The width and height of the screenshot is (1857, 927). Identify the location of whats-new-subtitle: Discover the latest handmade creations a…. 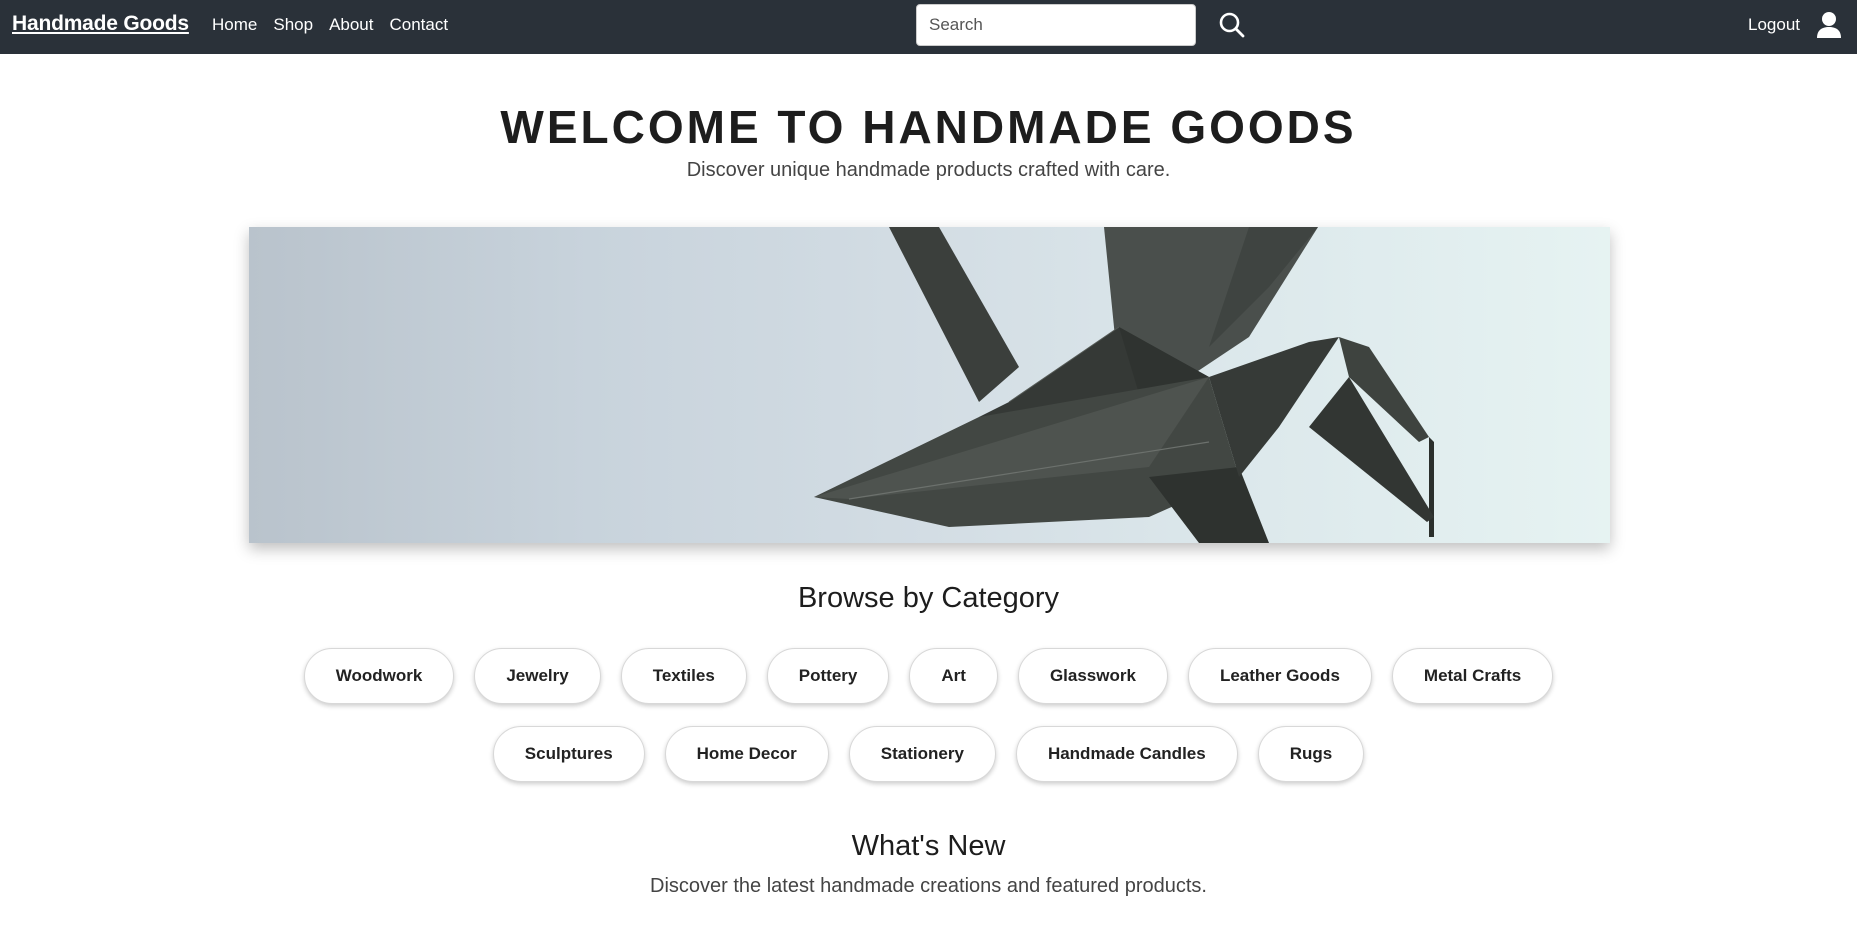
(928, 886).